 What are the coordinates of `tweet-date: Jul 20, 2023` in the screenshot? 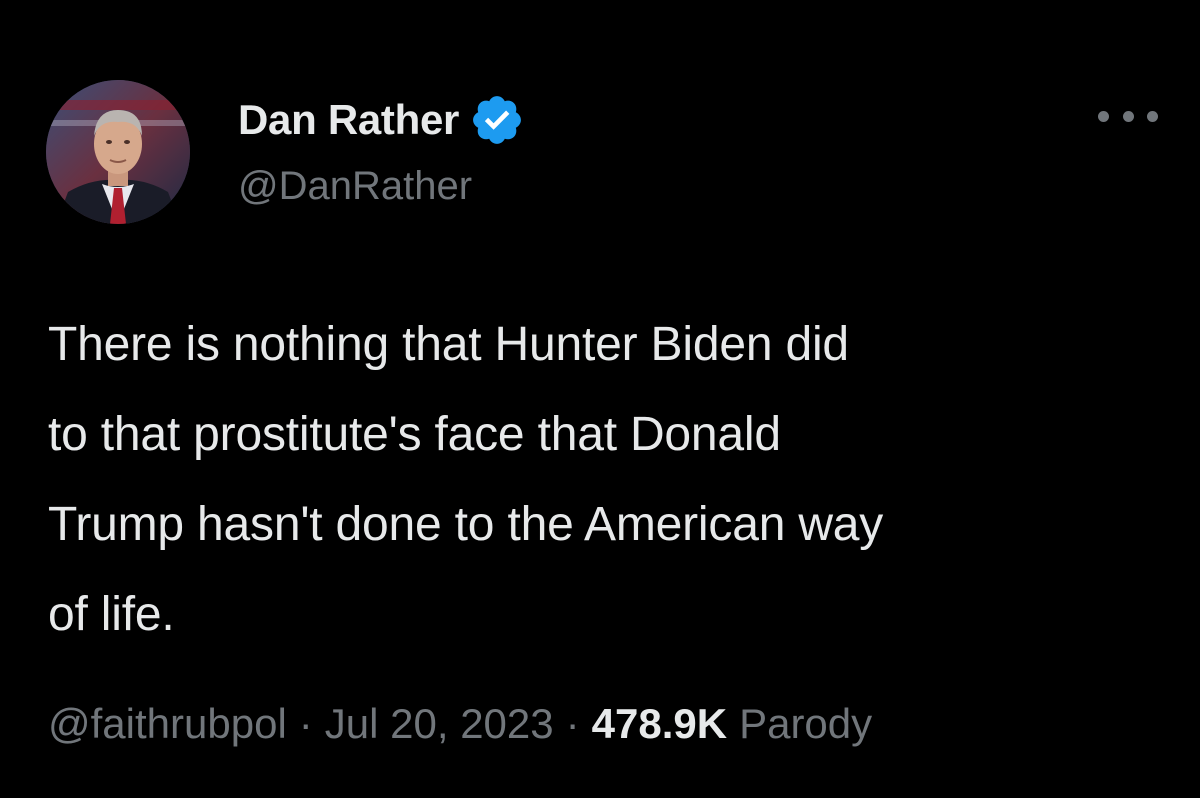 It's located at (439, 724).